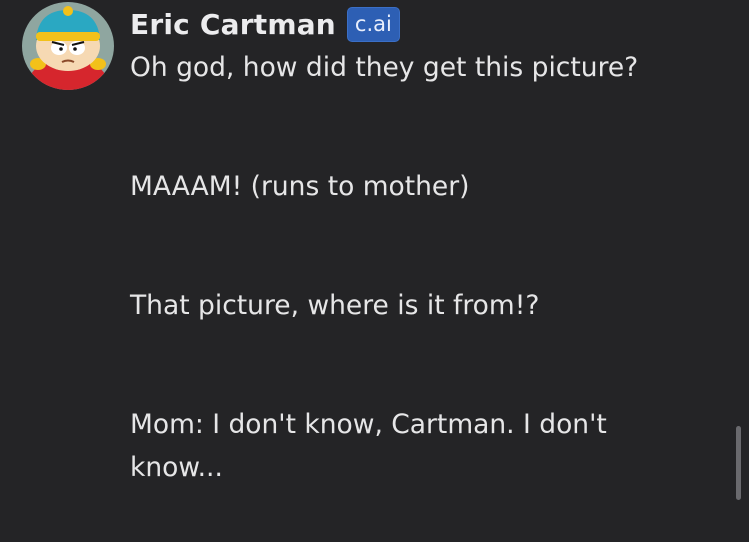 This screenshot has width=749, height=542. I want to click on message-paragraph: That picture, where is it from!?, so click(335, 305).